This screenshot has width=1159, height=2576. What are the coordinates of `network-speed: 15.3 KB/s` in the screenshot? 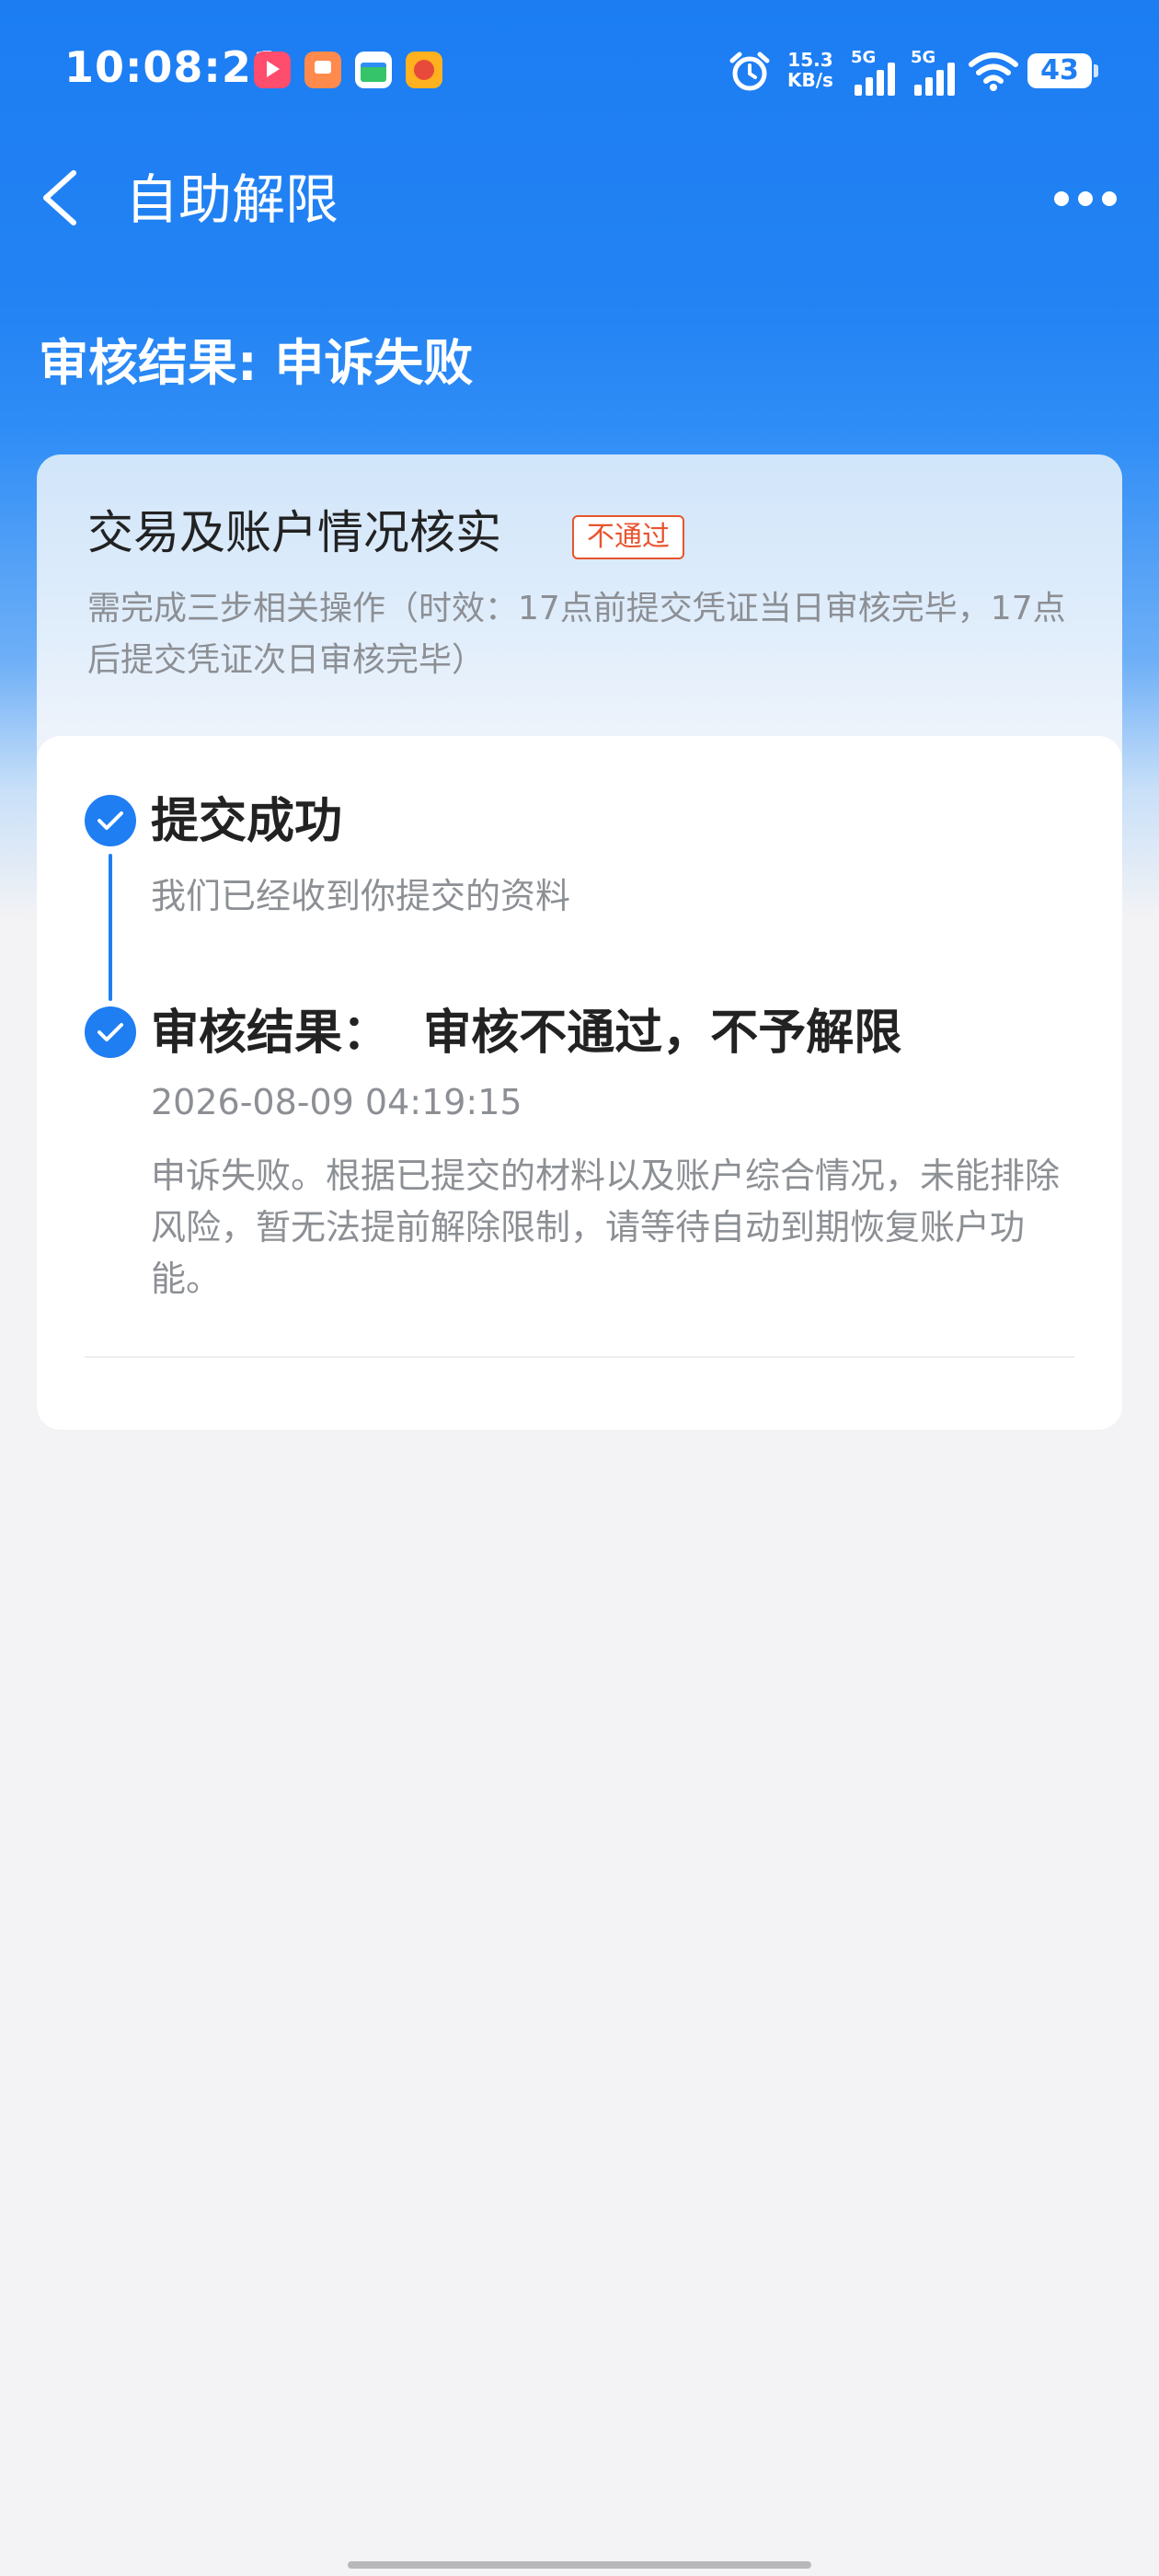 It's located at (810, 70).